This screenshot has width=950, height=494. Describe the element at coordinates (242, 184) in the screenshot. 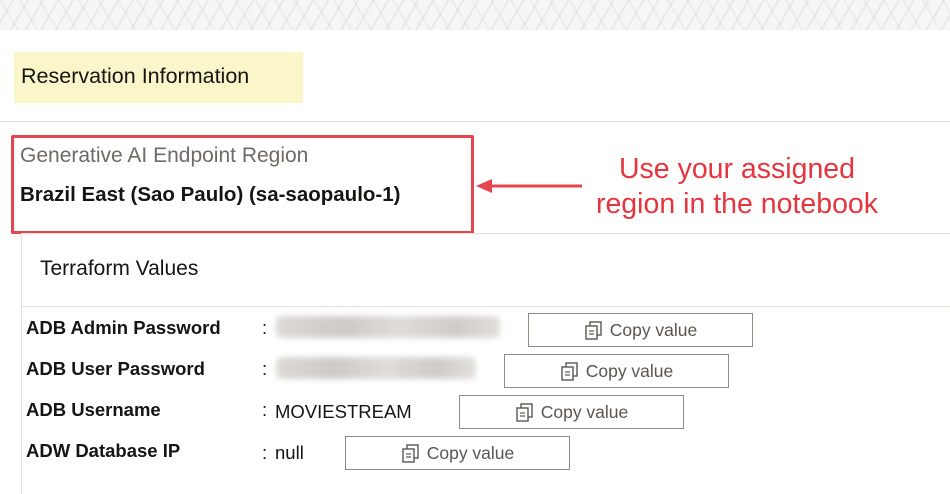

I see `annotation-highlight-box` at that location.